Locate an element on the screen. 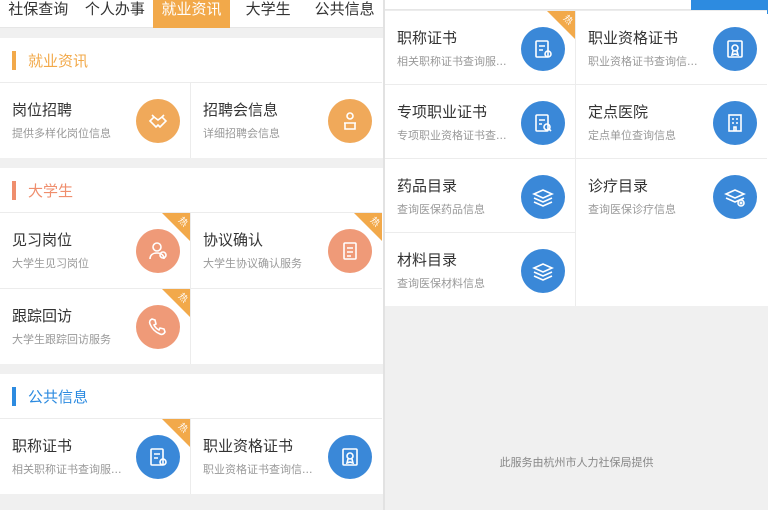  tile-desc: 大学生协议确认服务 is located at coordinates (252, 263).